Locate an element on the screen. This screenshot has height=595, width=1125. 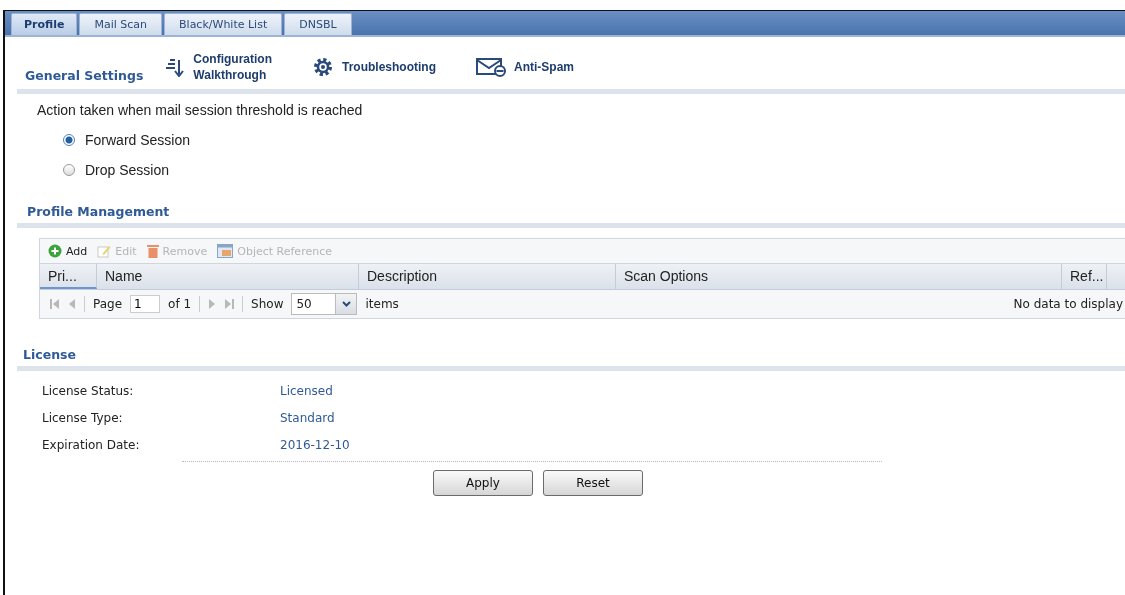
tab: DNSBL is located at coordinates (318, 24).